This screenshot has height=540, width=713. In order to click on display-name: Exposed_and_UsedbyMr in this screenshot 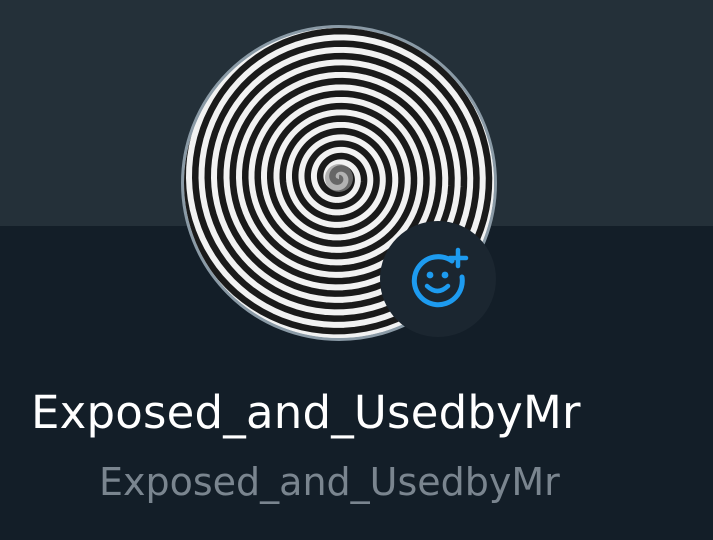, I will do `click(306, 412)`.